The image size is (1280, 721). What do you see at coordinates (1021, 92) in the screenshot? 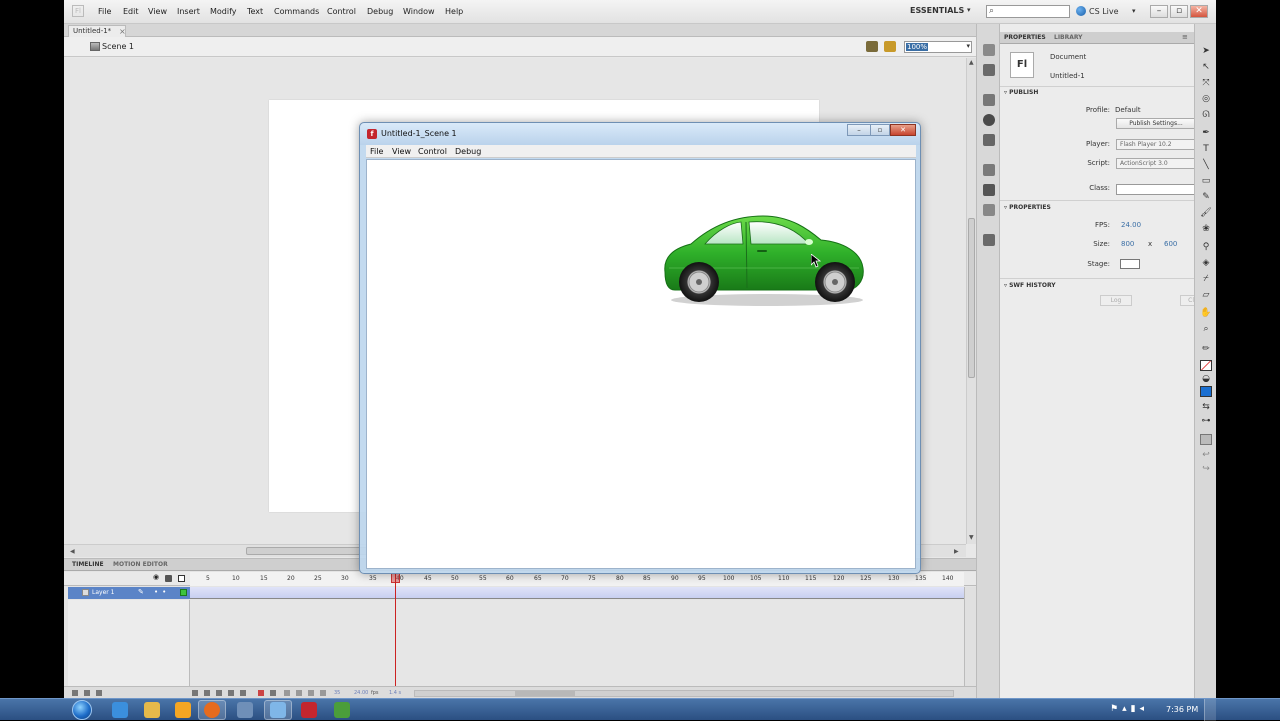
I see `publish-section-header: ▿ PUBLISH` at bounding box center [1021, 92].